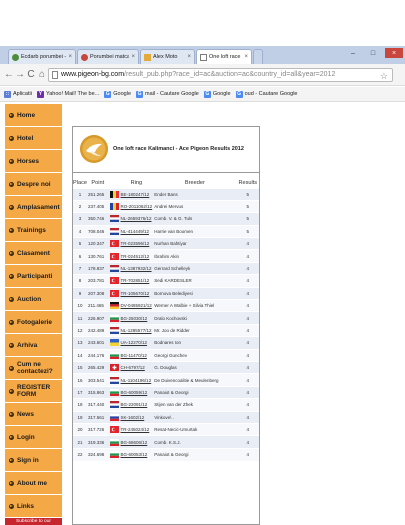 Image resolution: width=405 pixels, height=525 pixels. What do you see at coordinates (33, 161) in the screenshot?
I see `sidebar-item-horses: Horses` at bounding box center [33, 161].